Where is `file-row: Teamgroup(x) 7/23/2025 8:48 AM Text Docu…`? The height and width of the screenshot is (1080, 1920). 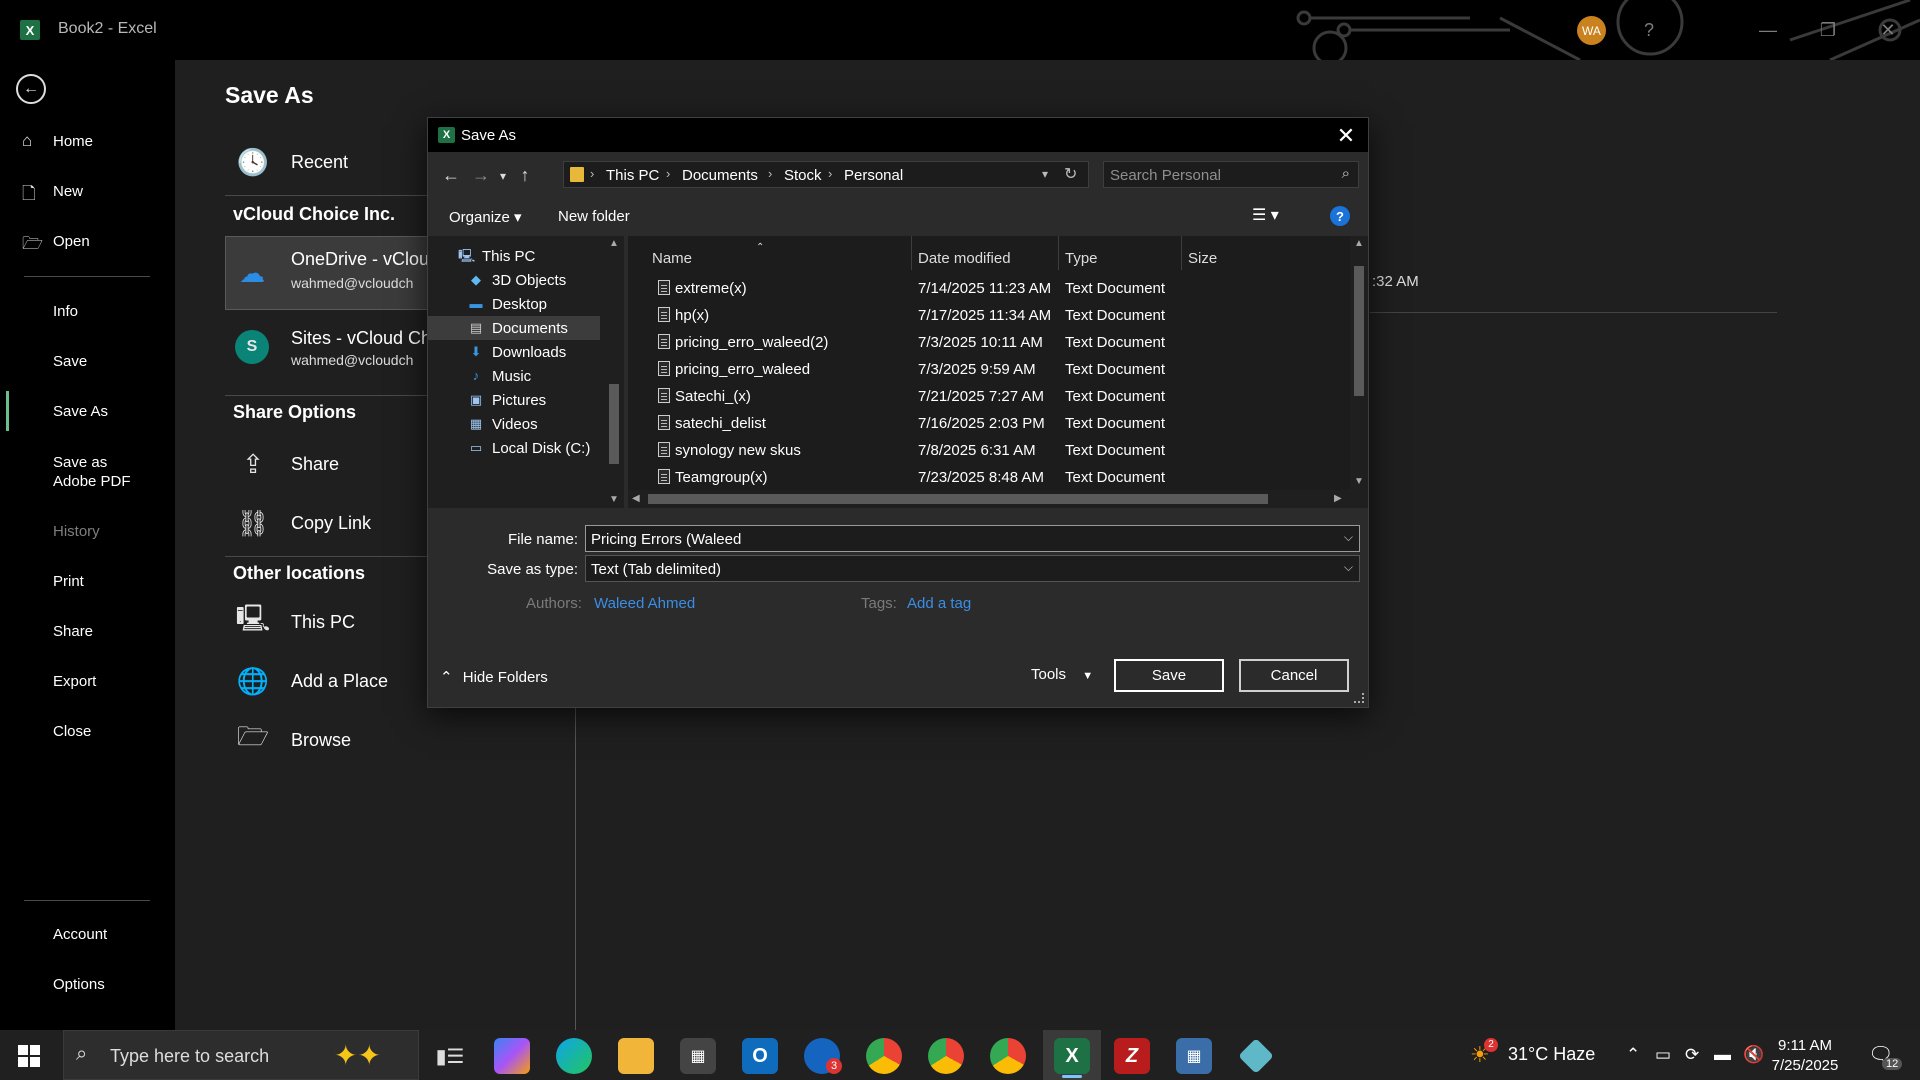 file-row: Teamgroup(x) 7/23/2025 8:48 AM Text Docu… is located at coordinates (989, 477).